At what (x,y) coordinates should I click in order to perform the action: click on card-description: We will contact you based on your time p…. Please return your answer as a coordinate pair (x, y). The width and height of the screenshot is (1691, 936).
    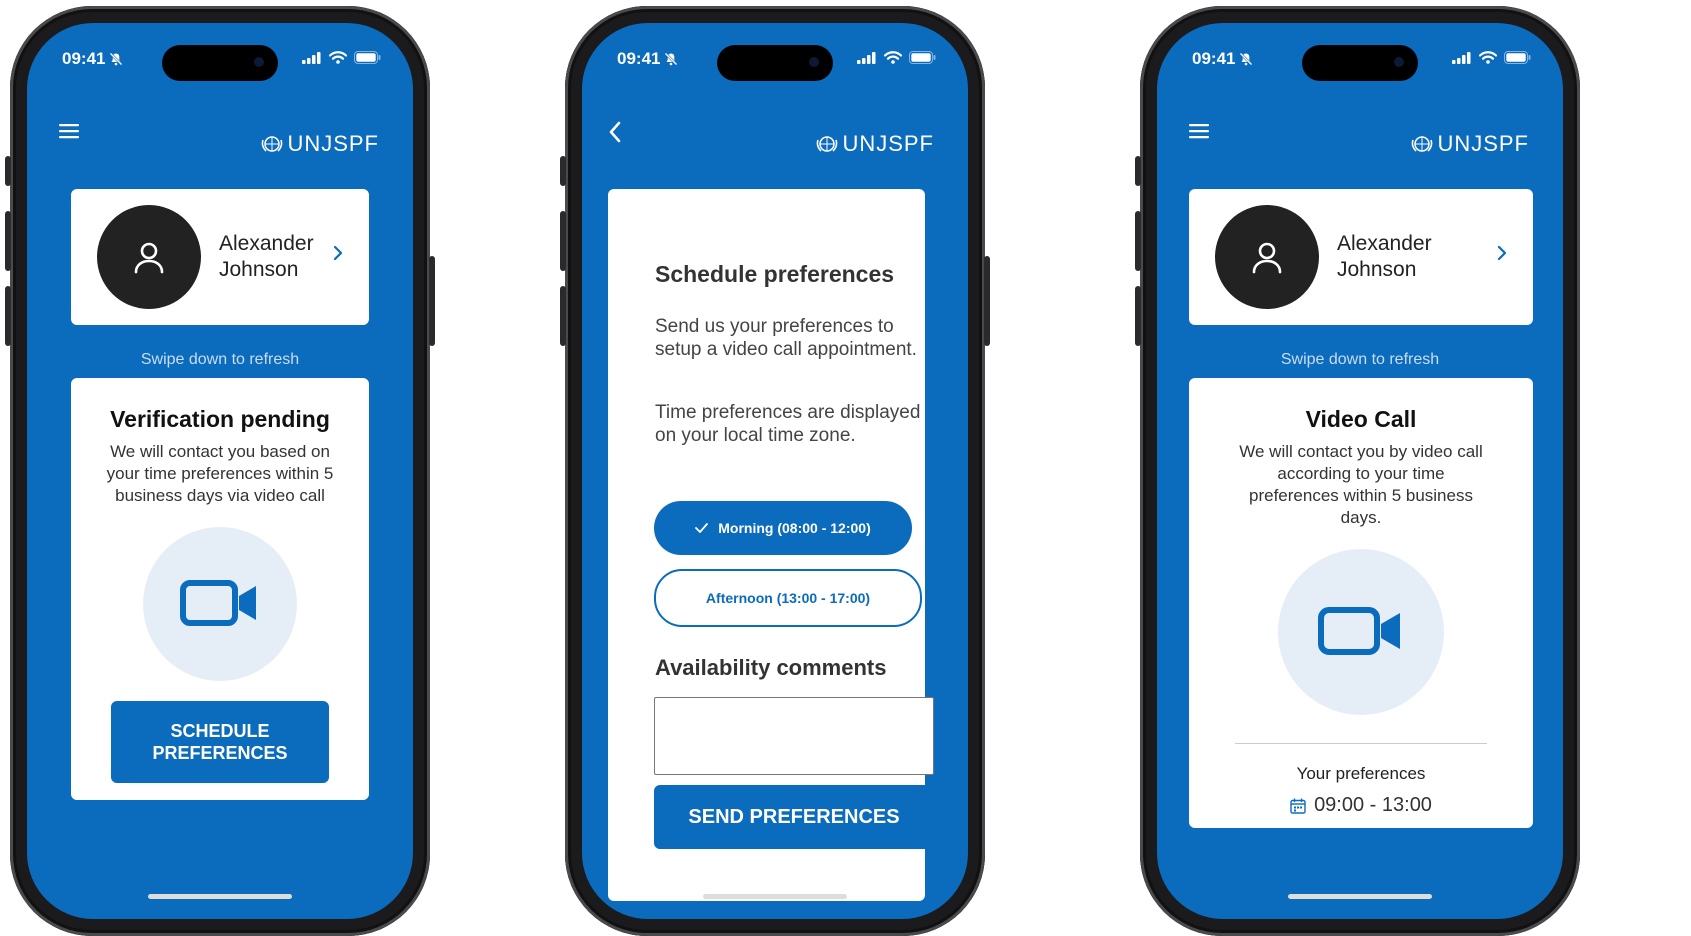
    Looking at the image, I should click on (220, 473).